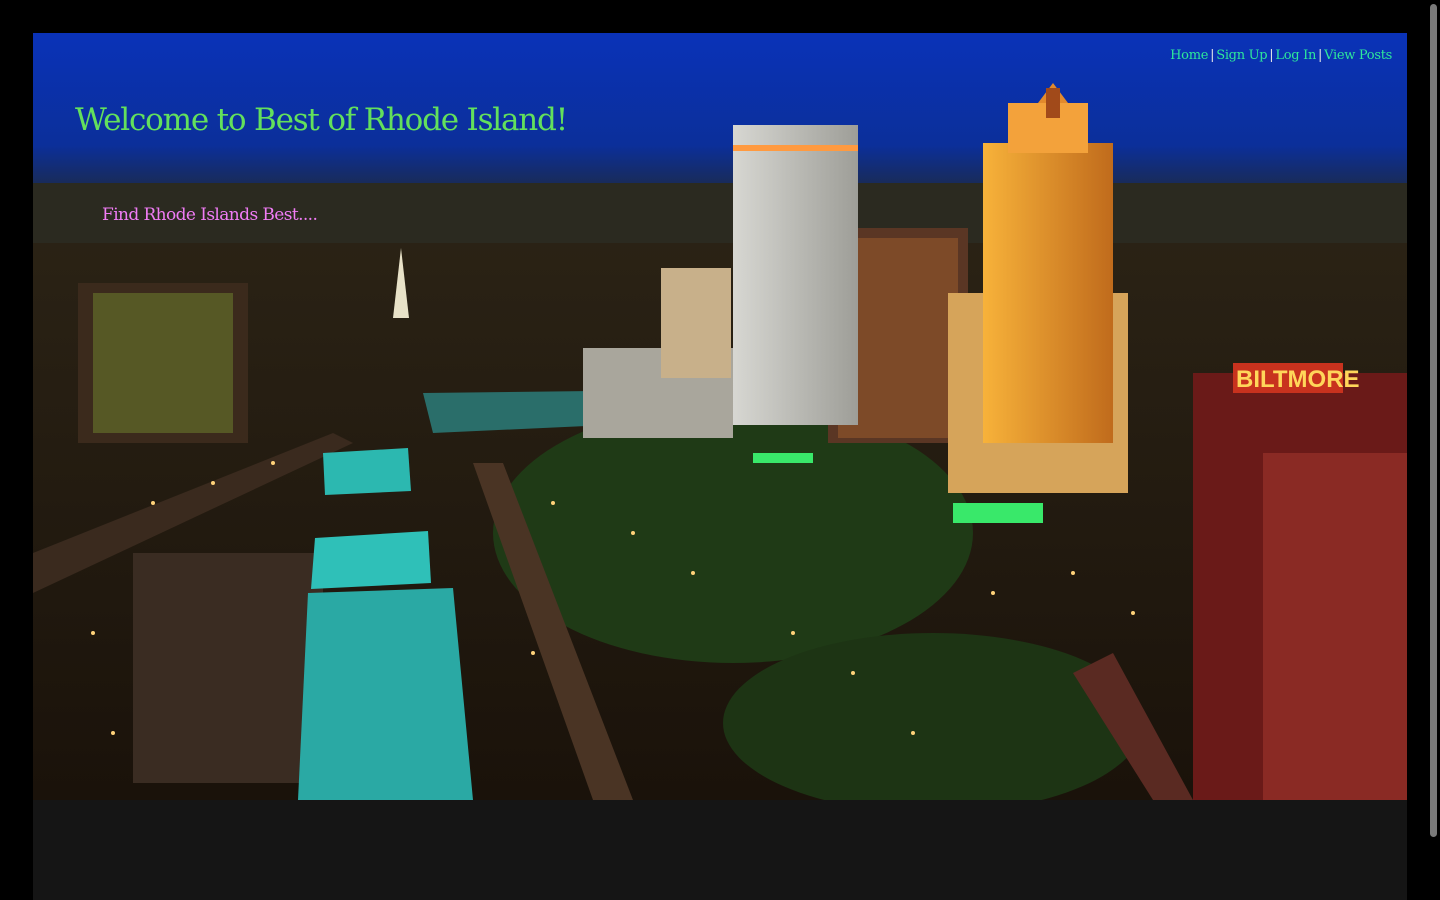  I want to click on page-title: Welcome to Best of Rhode Island!, so click(321, 120).